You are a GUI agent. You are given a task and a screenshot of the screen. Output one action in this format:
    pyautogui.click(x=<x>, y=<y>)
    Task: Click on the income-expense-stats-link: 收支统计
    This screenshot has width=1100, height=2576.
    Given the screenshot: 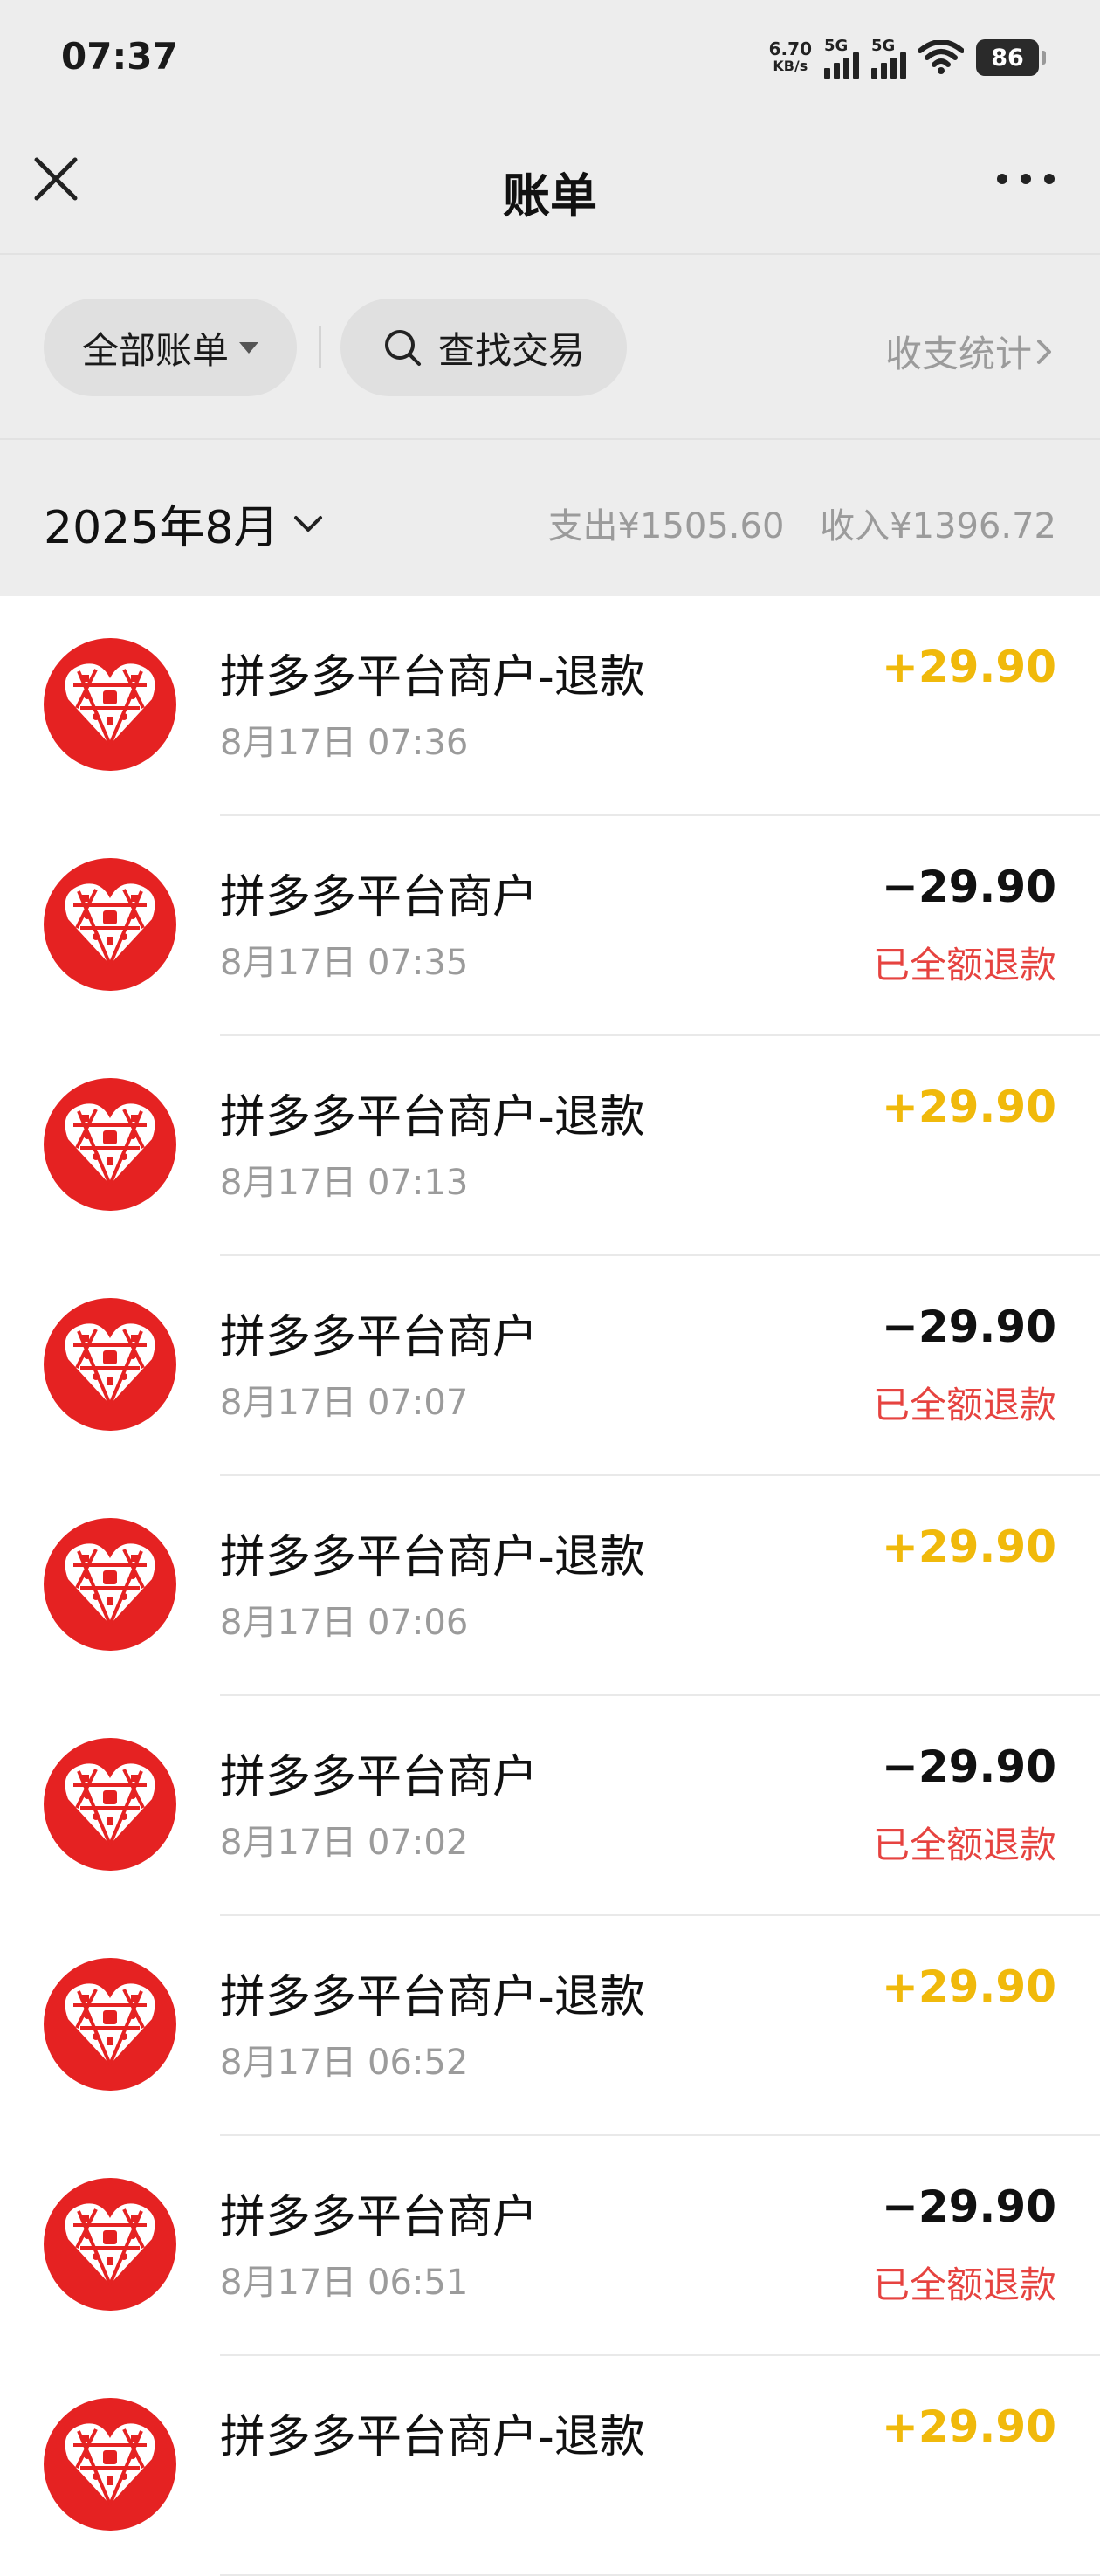 What is the action you would take?
    pyautogui.click(x=971, y=351)
    